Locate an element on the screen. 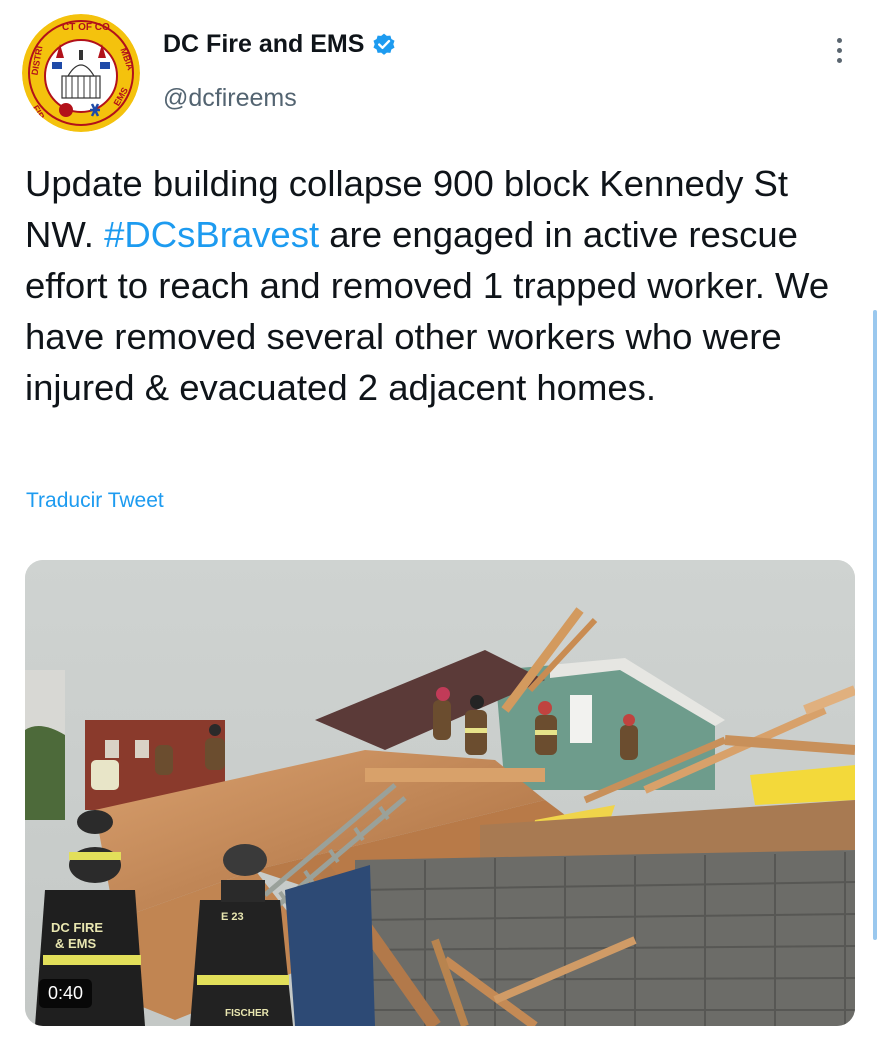 The height and width of the screenshot is (1046, 880). author-handle: @dcfireems is located at coordinates (230, 98).